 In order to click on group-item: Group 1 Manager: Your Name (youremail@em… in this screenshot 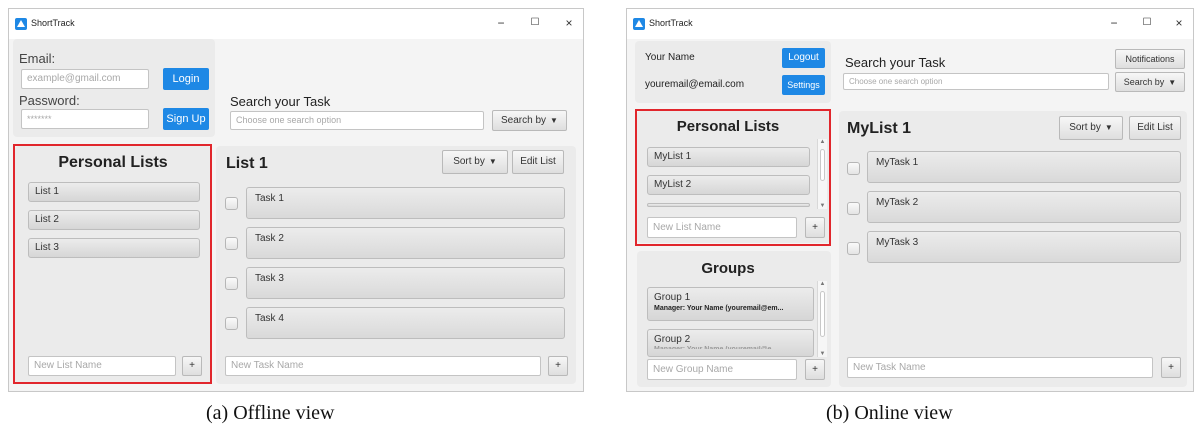, I will do `click(730, 304)`.